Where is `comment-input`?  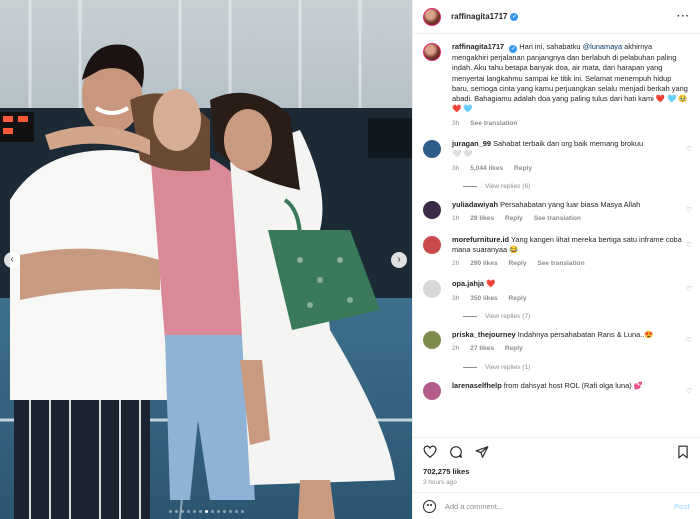
comment-input is located at coordinates (559, 506).